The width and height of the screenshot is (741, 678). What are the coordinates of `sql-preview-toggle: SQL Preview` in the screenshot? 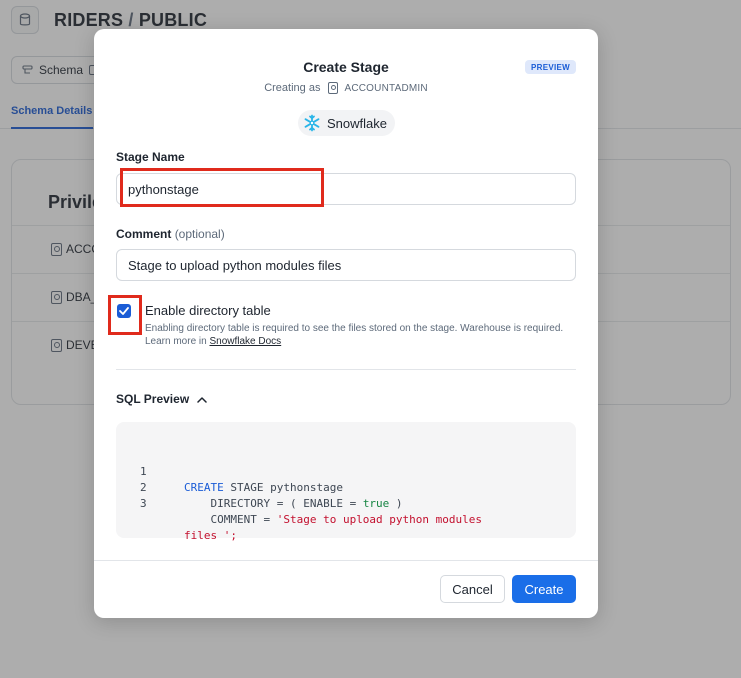 It's located at (161, 399).